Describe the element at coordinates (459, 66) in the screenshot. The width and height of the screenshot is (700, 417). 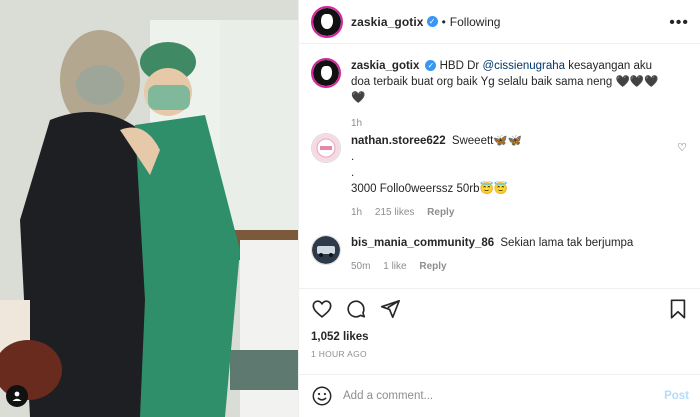
I see `caption-text-prefix: HBD Dr` at that location.